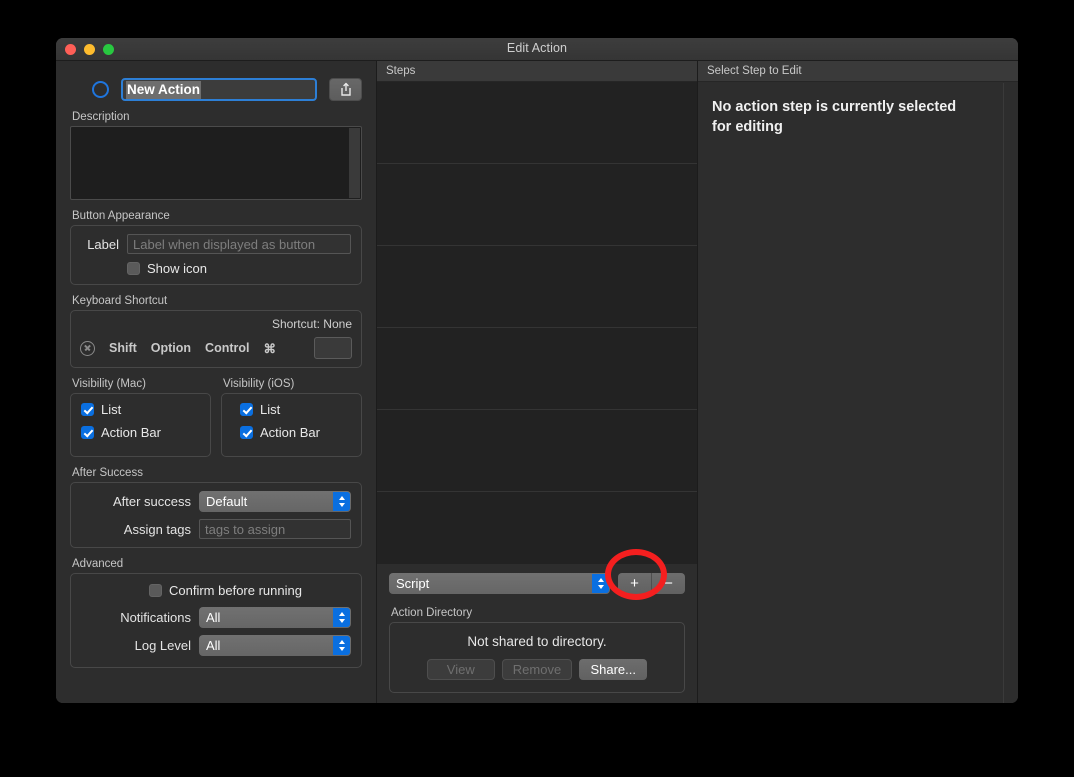  Describe the element at coordinates (295, 409) in the screenshot. I see `visibility-ios-list-row: List` at that location.